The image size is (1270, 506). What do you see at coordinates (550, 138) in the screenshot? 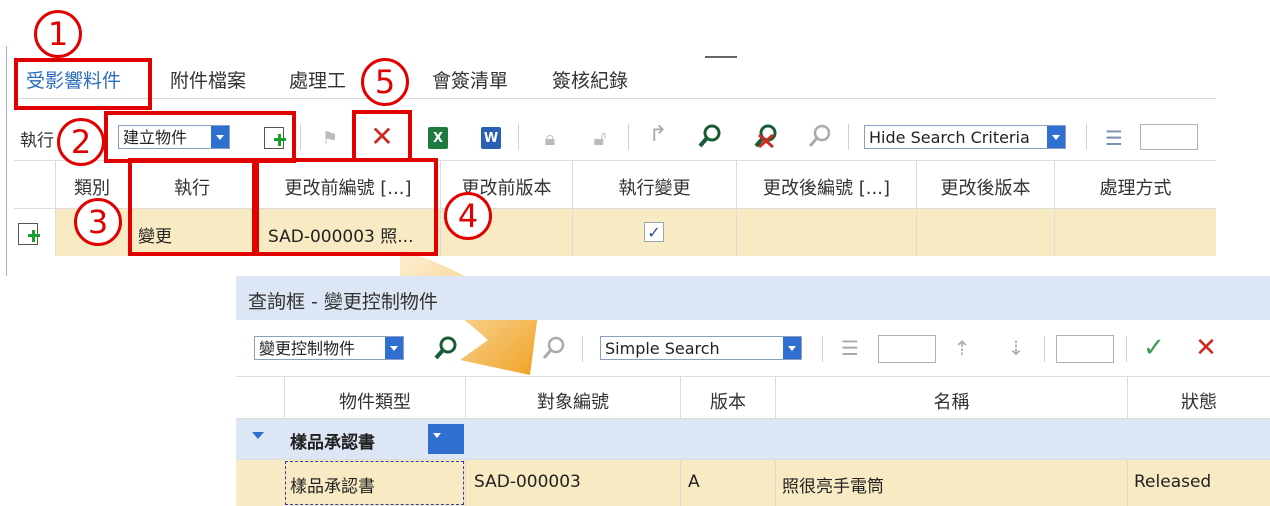
I see `lock-icon: 🔒︎` at bounding box center [550, 138].